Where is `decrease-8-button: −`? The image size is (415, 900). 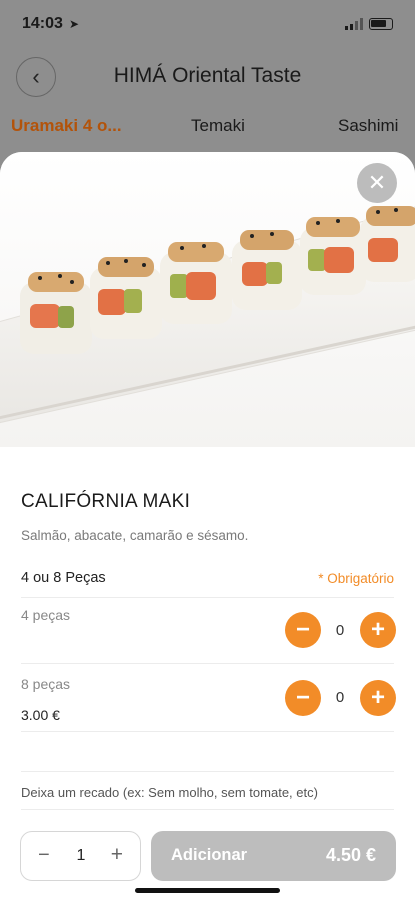 decrease-8-button: − is located at coordinates (303, 698).